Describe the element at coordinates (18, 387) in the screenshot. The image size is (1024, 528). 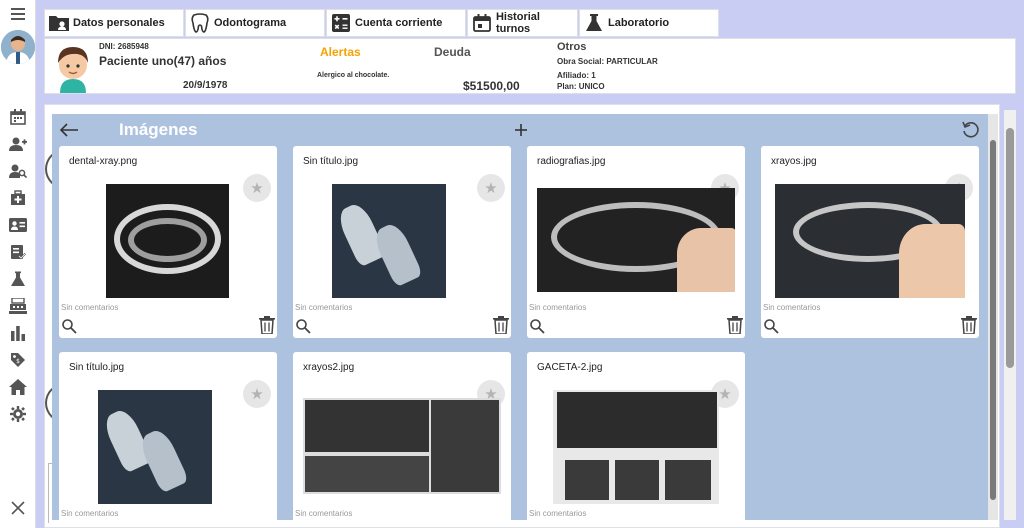
I see `home-icon` at that location.